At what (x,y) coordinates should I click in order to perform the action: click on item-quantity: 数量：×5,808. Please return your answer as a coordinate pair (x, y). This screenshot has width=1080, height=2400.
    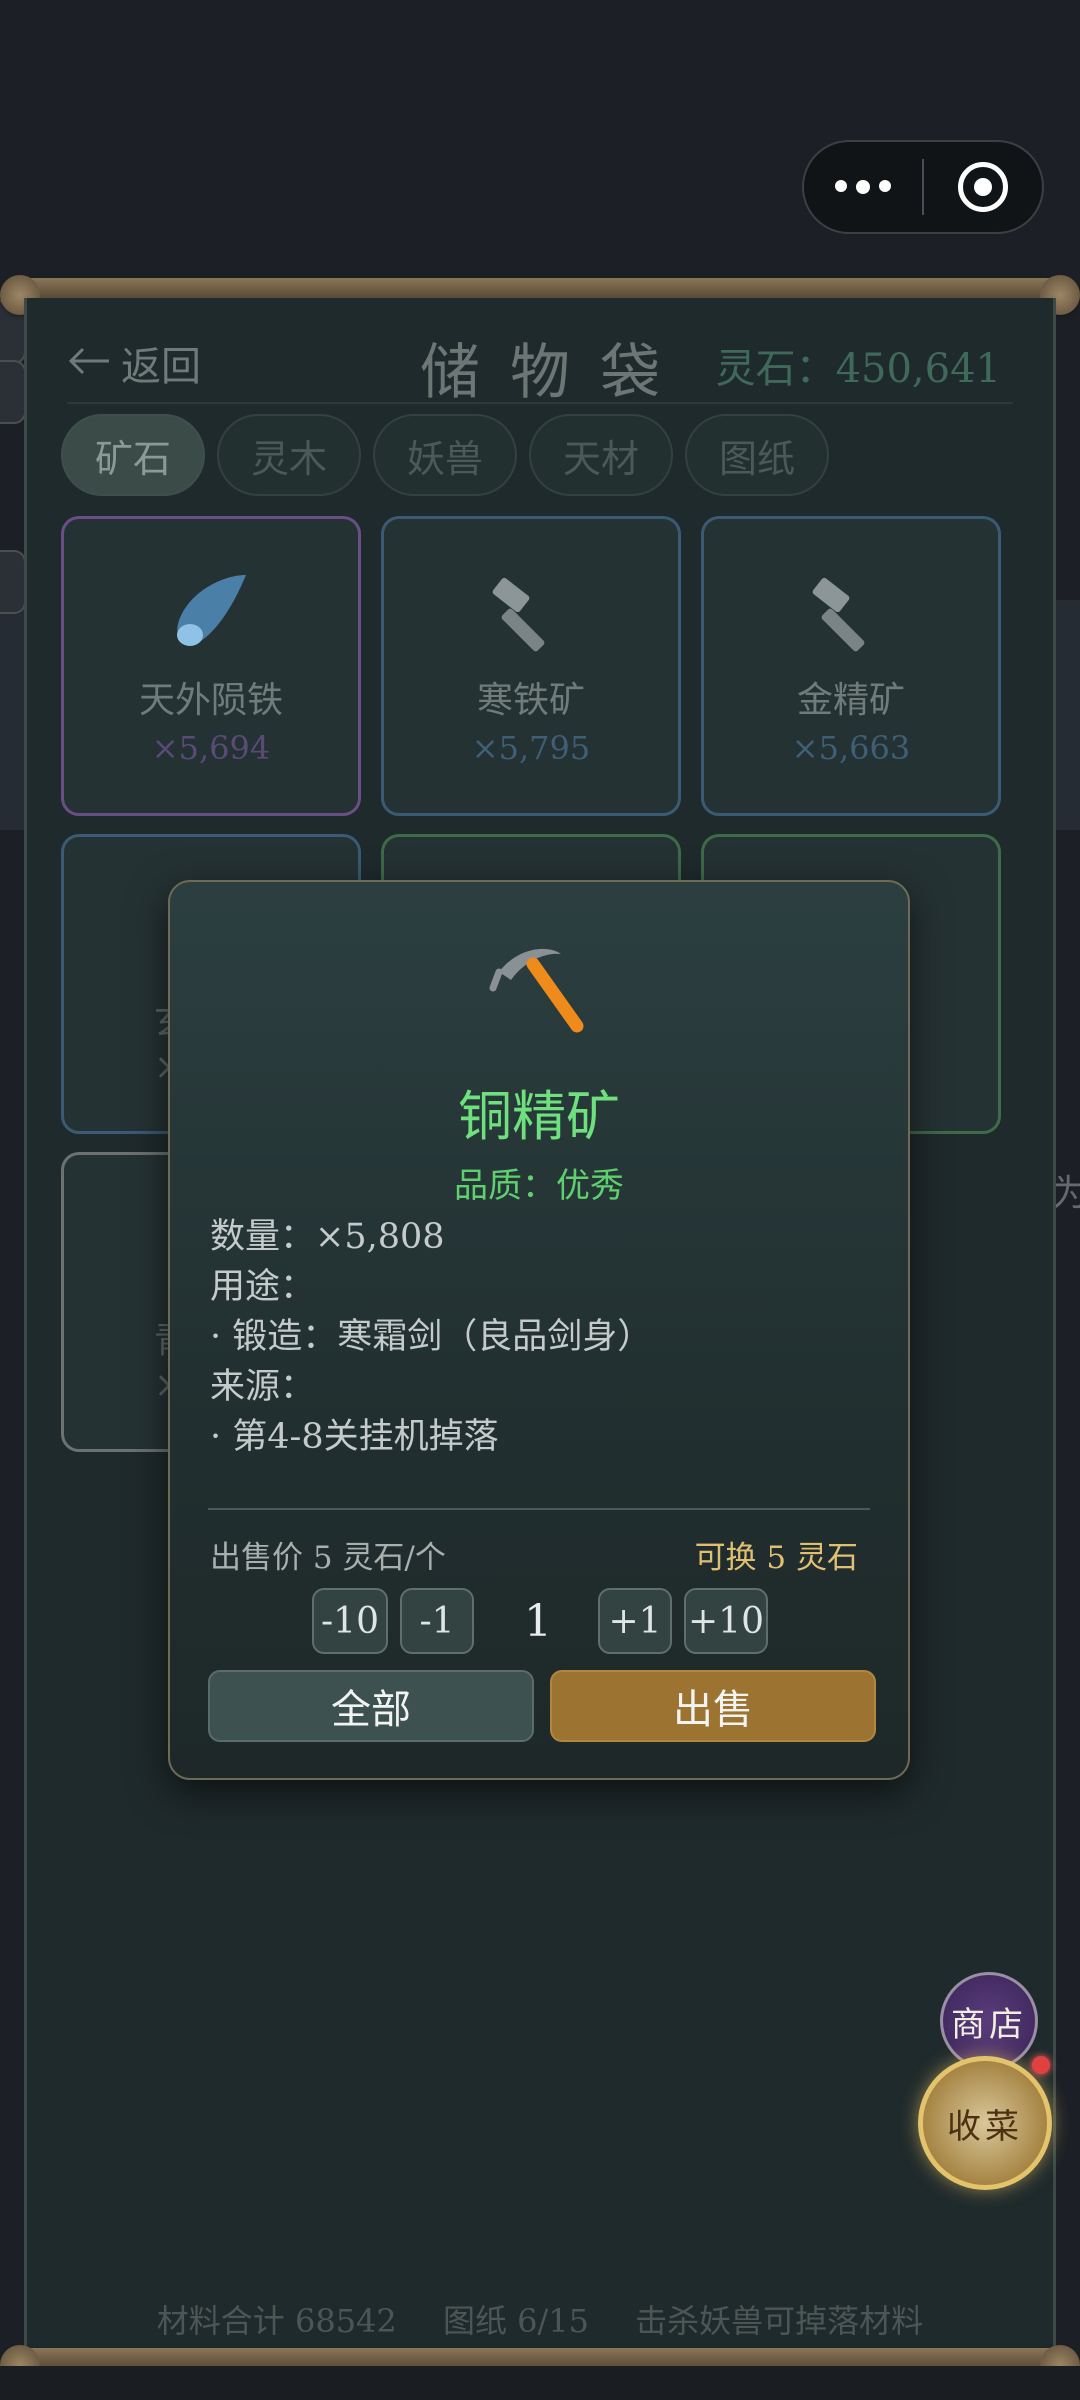
    Looking at the image, I should click on (327, 1237).